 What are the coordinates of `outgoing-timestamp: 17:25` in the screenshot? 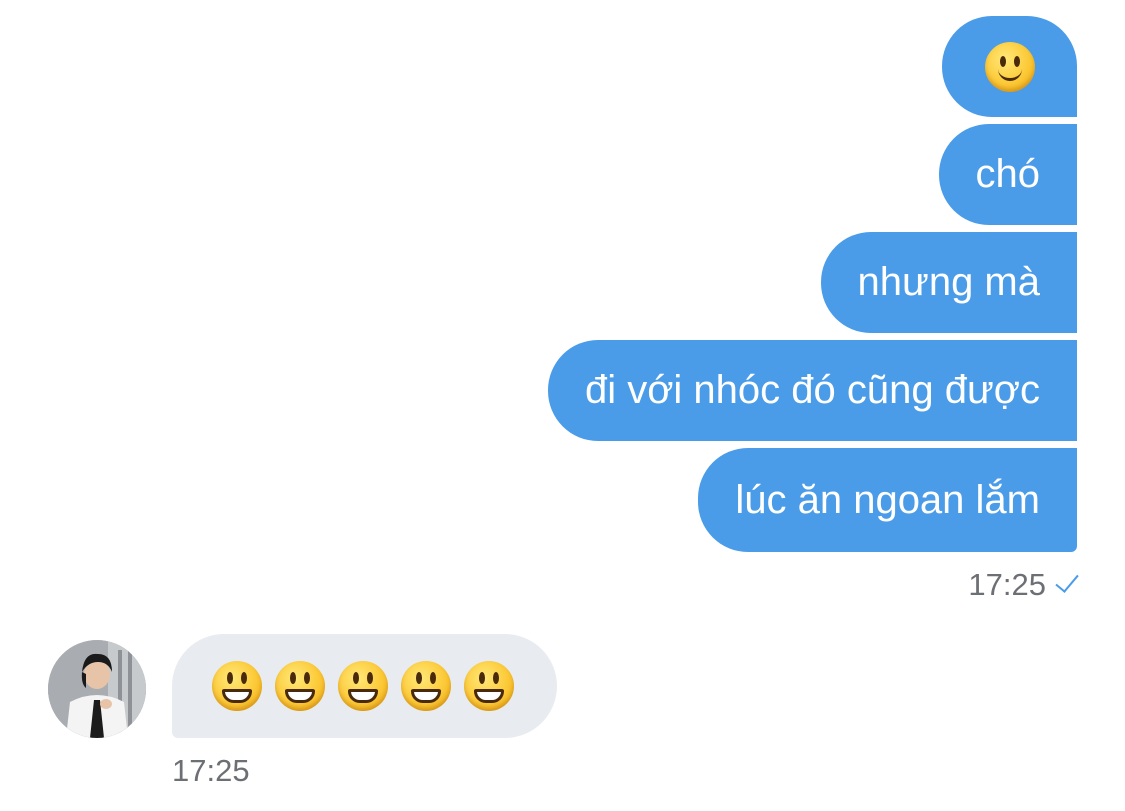 It's located at (1023, 585).